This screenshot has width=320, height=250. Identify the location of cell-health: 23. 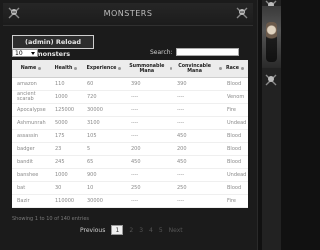
(58, 148).